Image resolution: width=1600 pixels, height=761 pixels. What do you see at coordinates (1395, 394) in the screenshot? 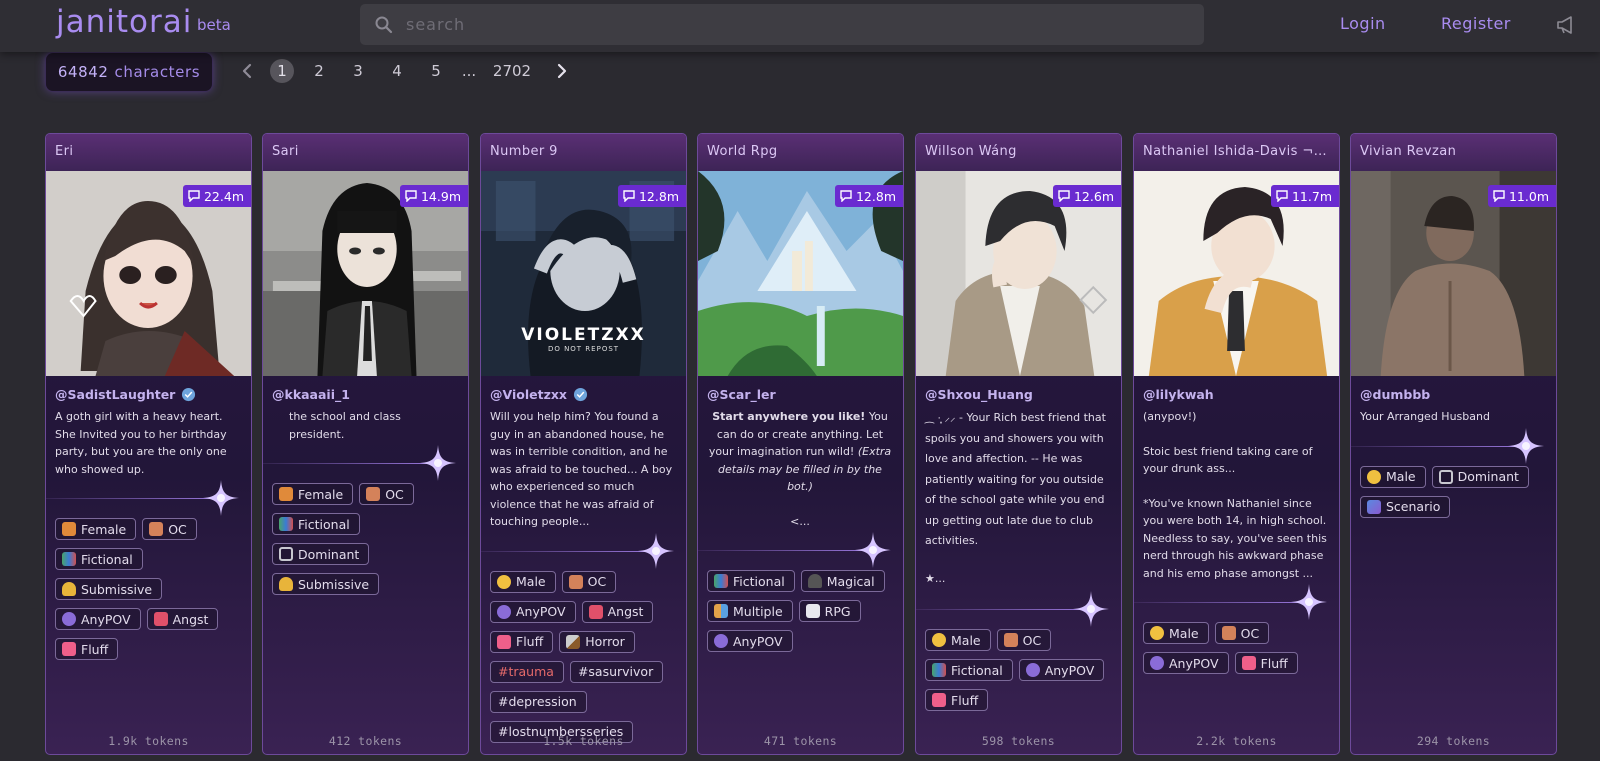
I see `author-link: @dumbbb` at bounding box center [1395, 394].